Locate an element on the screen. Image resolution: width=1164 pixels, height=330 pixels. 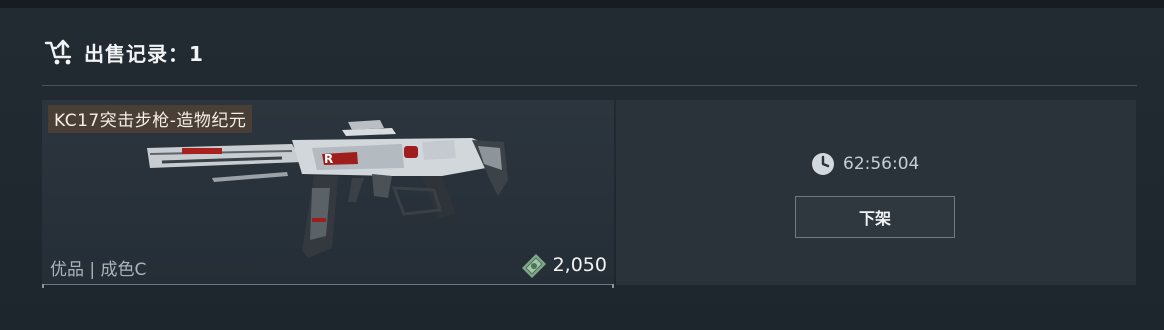
item-card-corner-right is located at coordinates (613, 286).